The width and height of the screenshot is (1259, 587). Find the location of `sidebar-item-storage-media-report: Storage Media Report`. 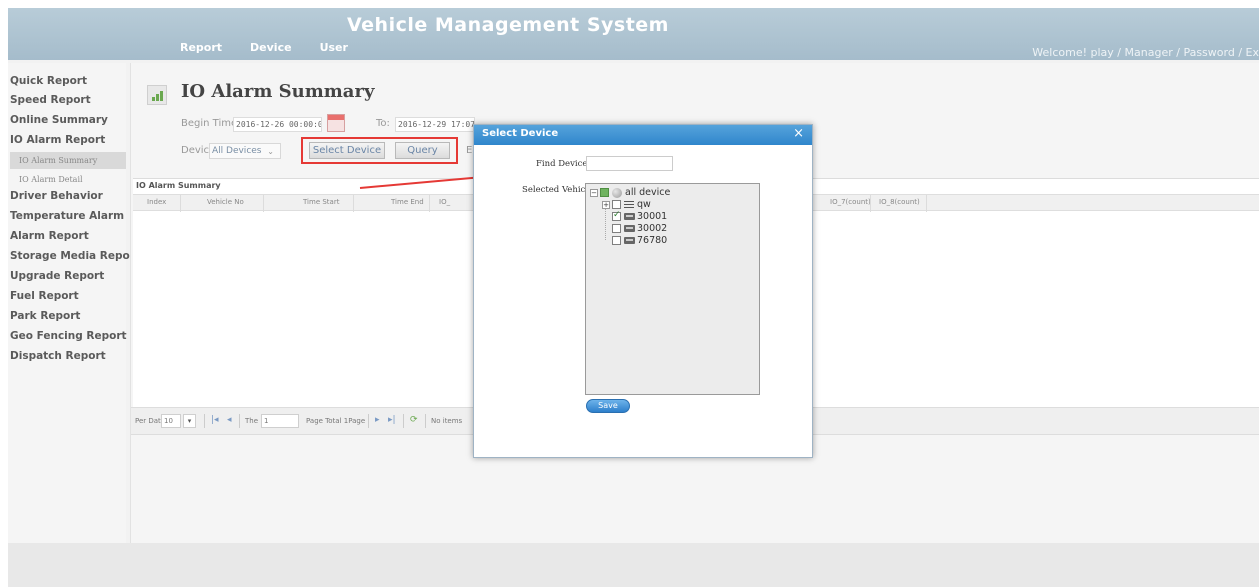

sidebar-item-storage-media-report: Storage Media Report is located at coordinates (75, 256).